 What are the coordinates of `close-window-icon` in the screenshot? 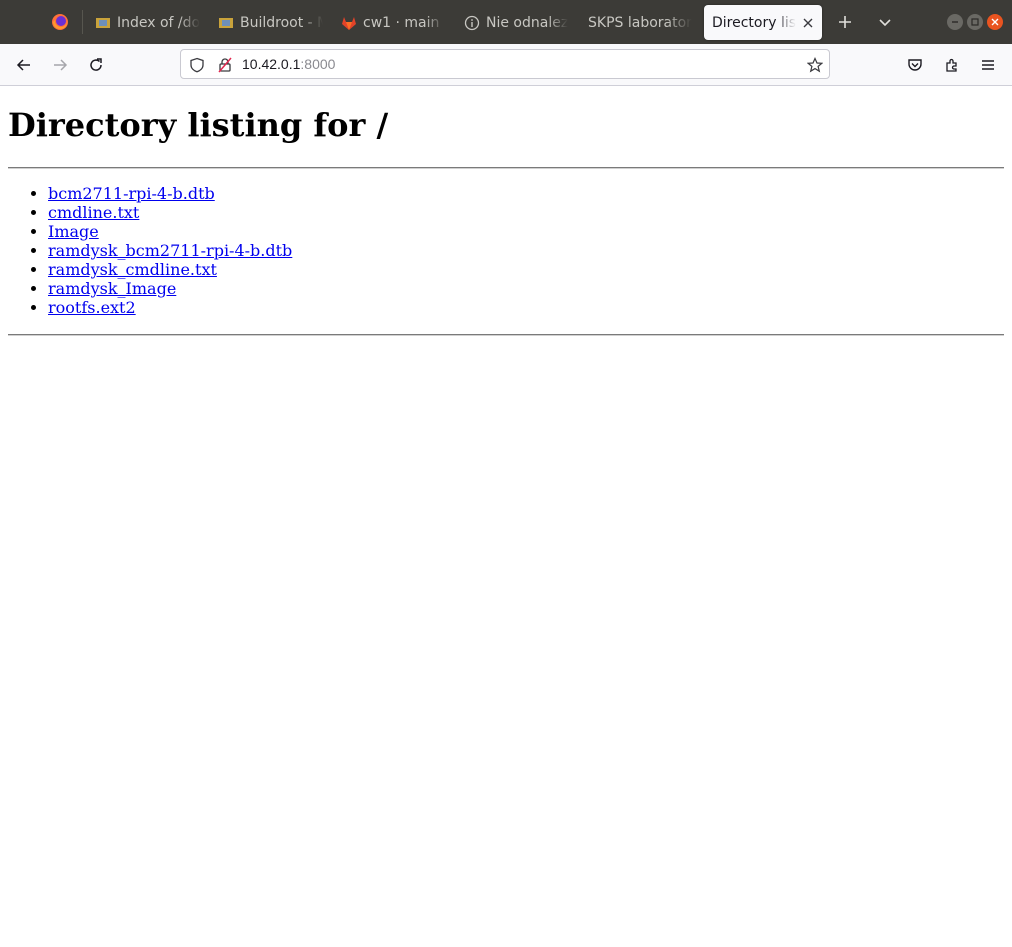 It's located at (995, 22).